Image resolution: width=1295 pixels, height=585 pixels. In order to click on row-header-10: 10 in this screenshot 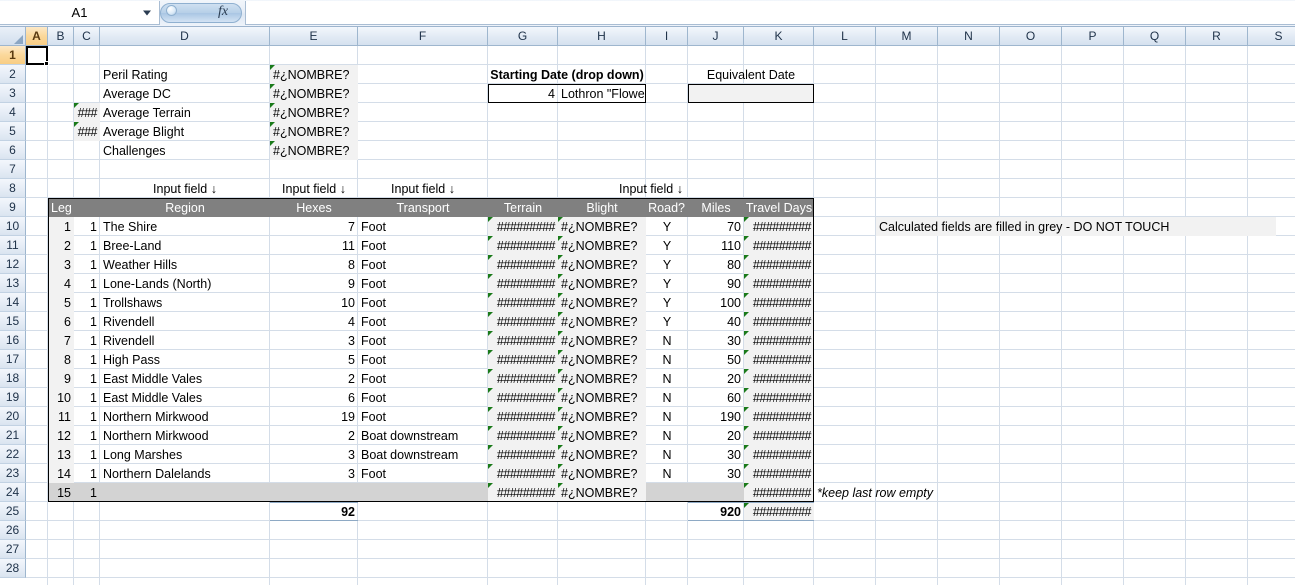, I will do `click(13, 226)`.